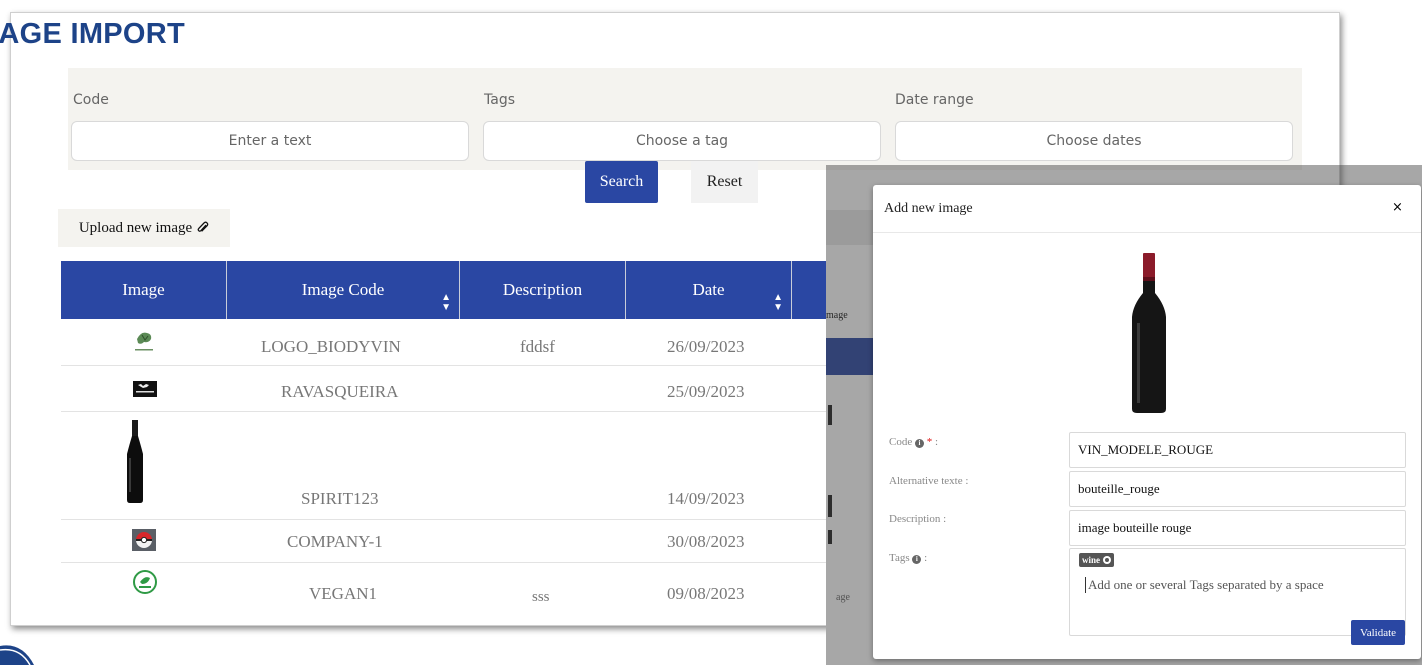 Image resolution: width=1422 pixels, height=665 pixels. What do you see at coordinates (706, 391) in the screenshot?
I see `date-cell: 25/09/2023` at bounding box center [706, 391].